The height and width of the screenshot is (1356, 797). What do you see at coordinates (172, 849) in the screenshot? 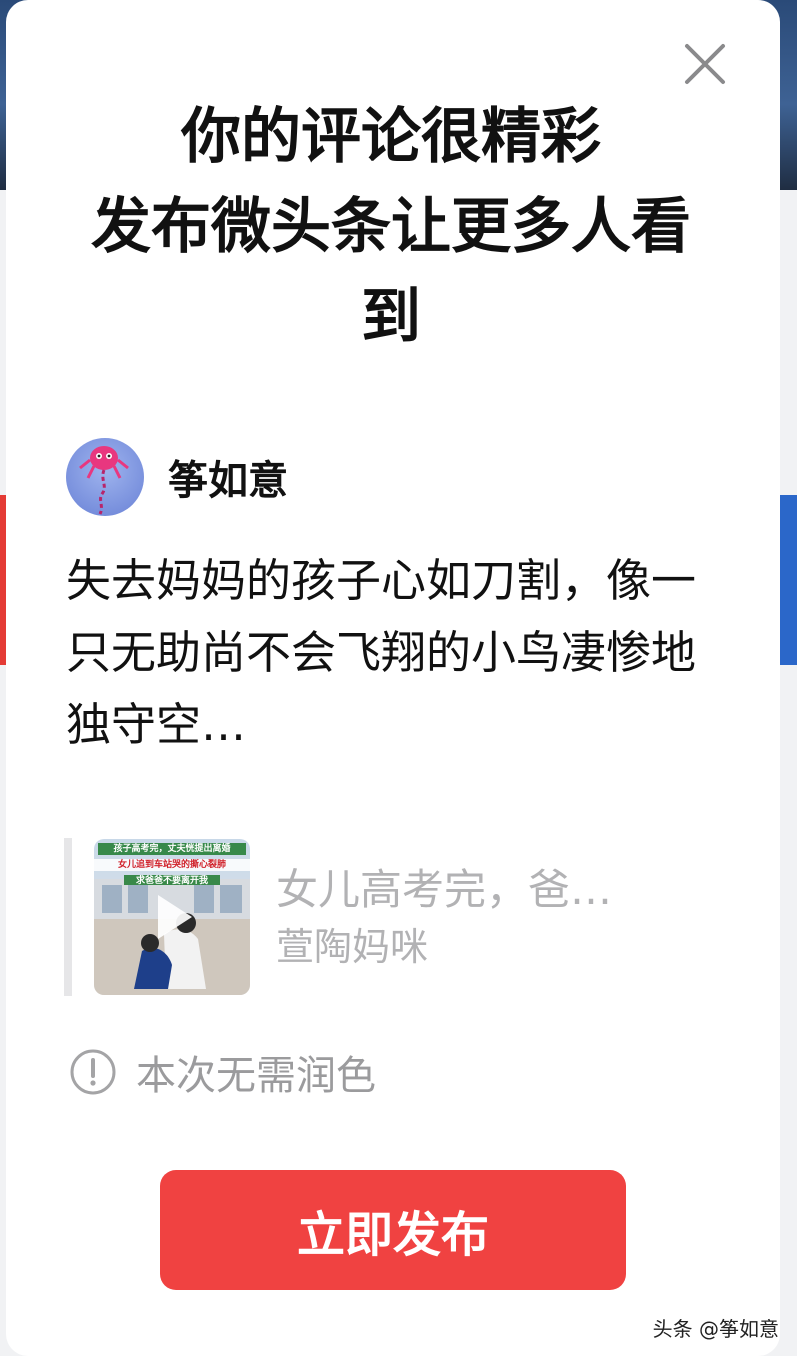
I see `thumb-caption-line-1: 孩子高考完，丈夫恍提出离婚` at bounding box center [172, 849].